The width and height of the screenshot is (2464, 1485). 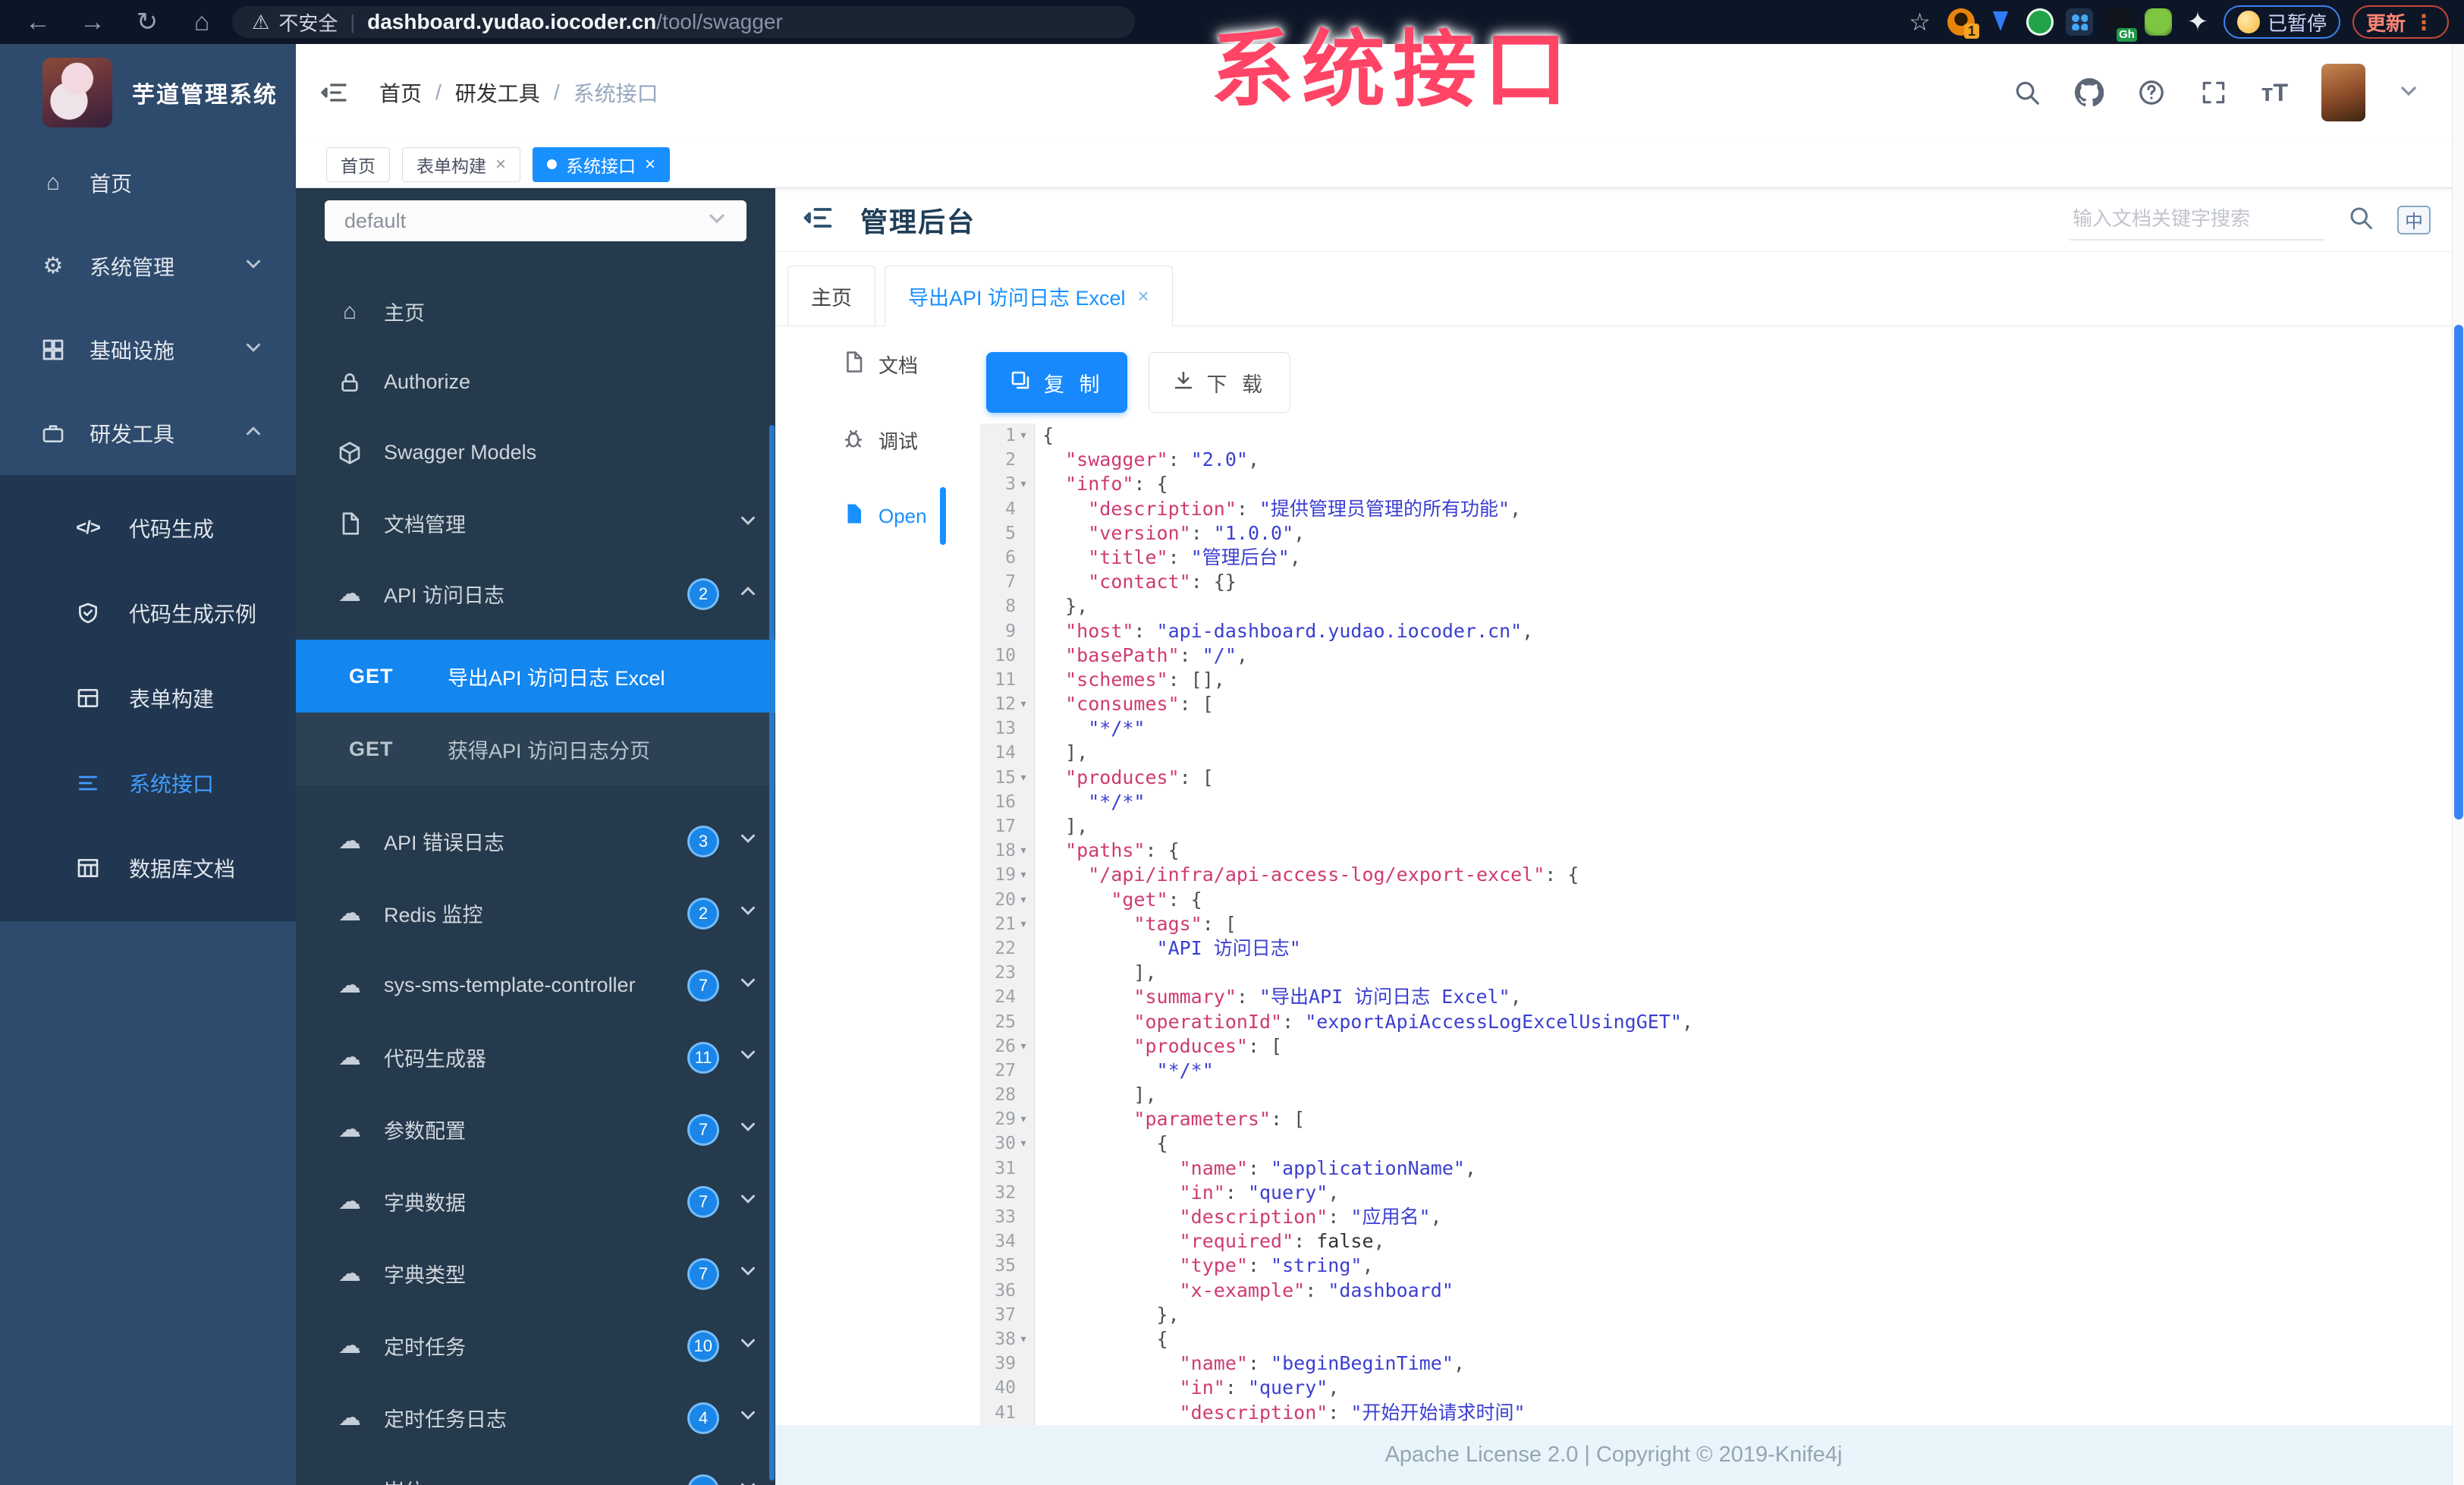 What do you see at coordinates (461, 164) in the screenshot?
I see `tag-表单构建: 表单构建 ×` at bounding box center [461, 164].